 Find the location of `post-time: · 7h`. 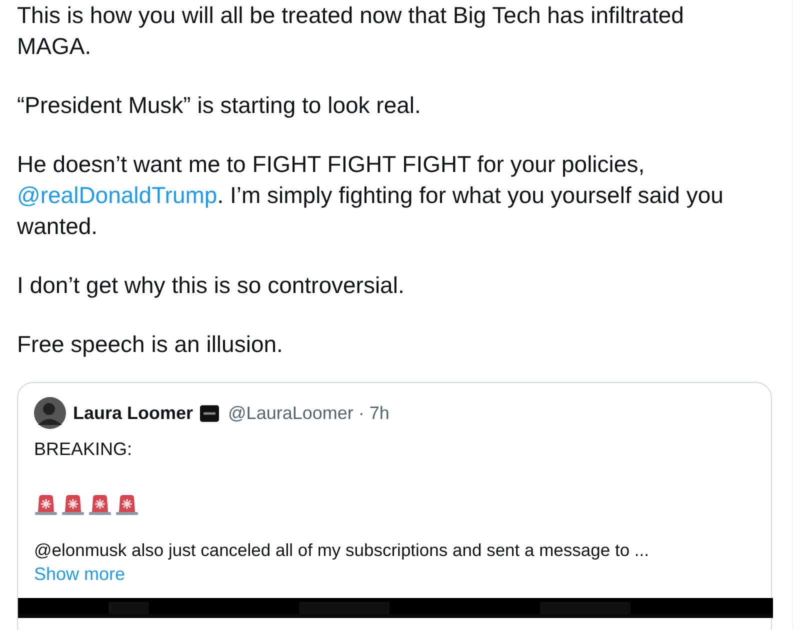

post-time: · 7h is located at coordinates (374, 413).